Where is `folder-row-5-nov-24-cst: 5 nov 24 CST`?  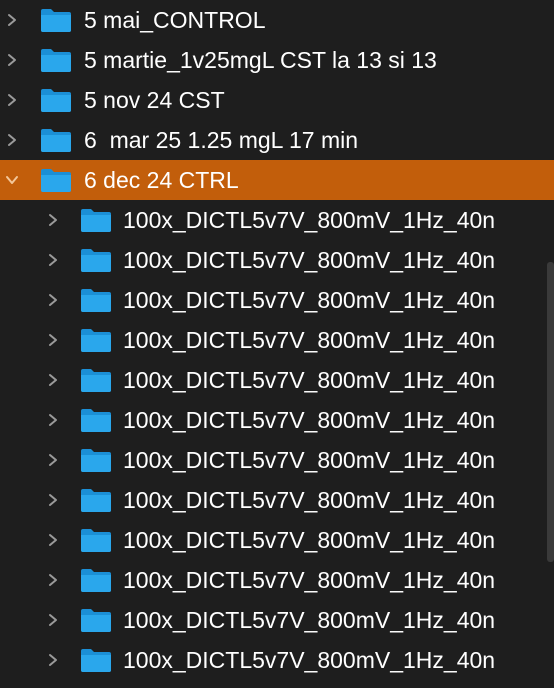 folder-row-5-nov-24-cst: 5 nov 24 CST is located at coordinates (277, 100).